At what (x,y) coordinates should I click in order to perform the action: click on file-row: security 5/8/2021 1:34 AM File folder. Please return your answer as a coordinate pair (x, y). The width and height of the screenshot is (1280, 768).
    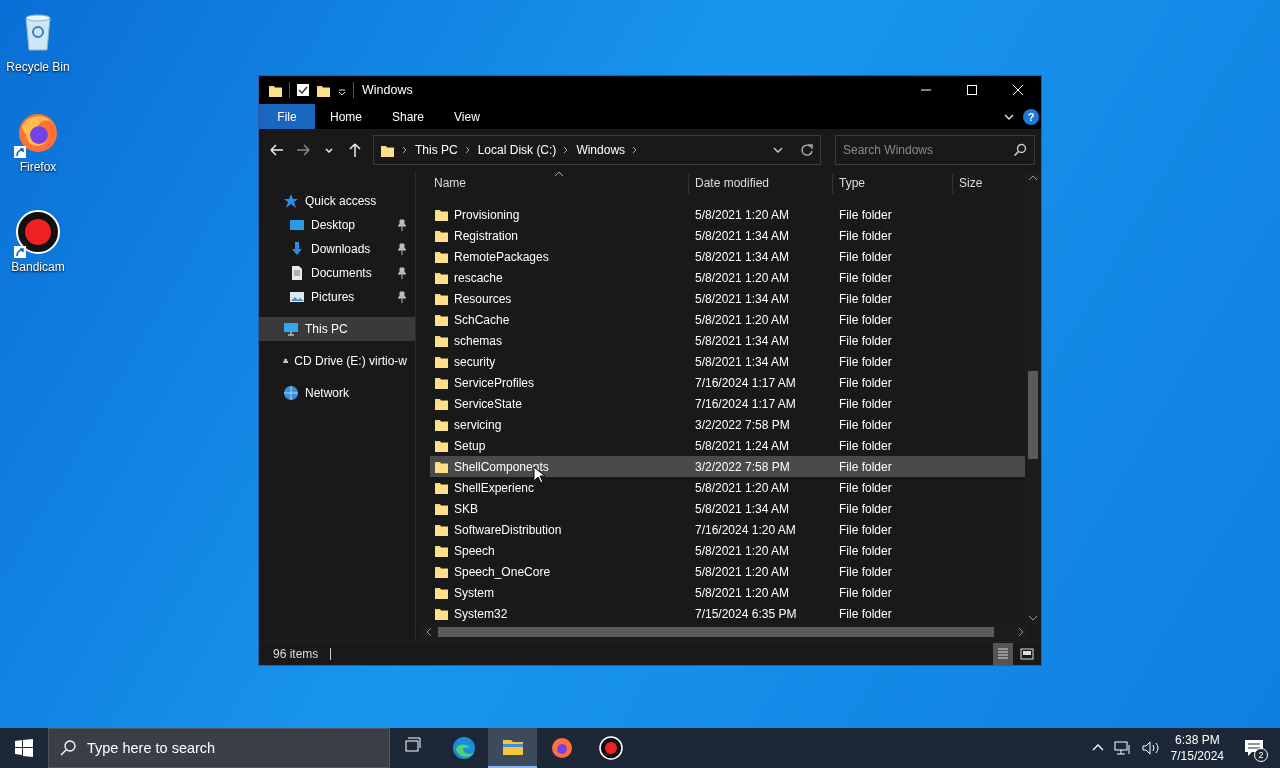
    Looking at the image, I should click on (727, 361).